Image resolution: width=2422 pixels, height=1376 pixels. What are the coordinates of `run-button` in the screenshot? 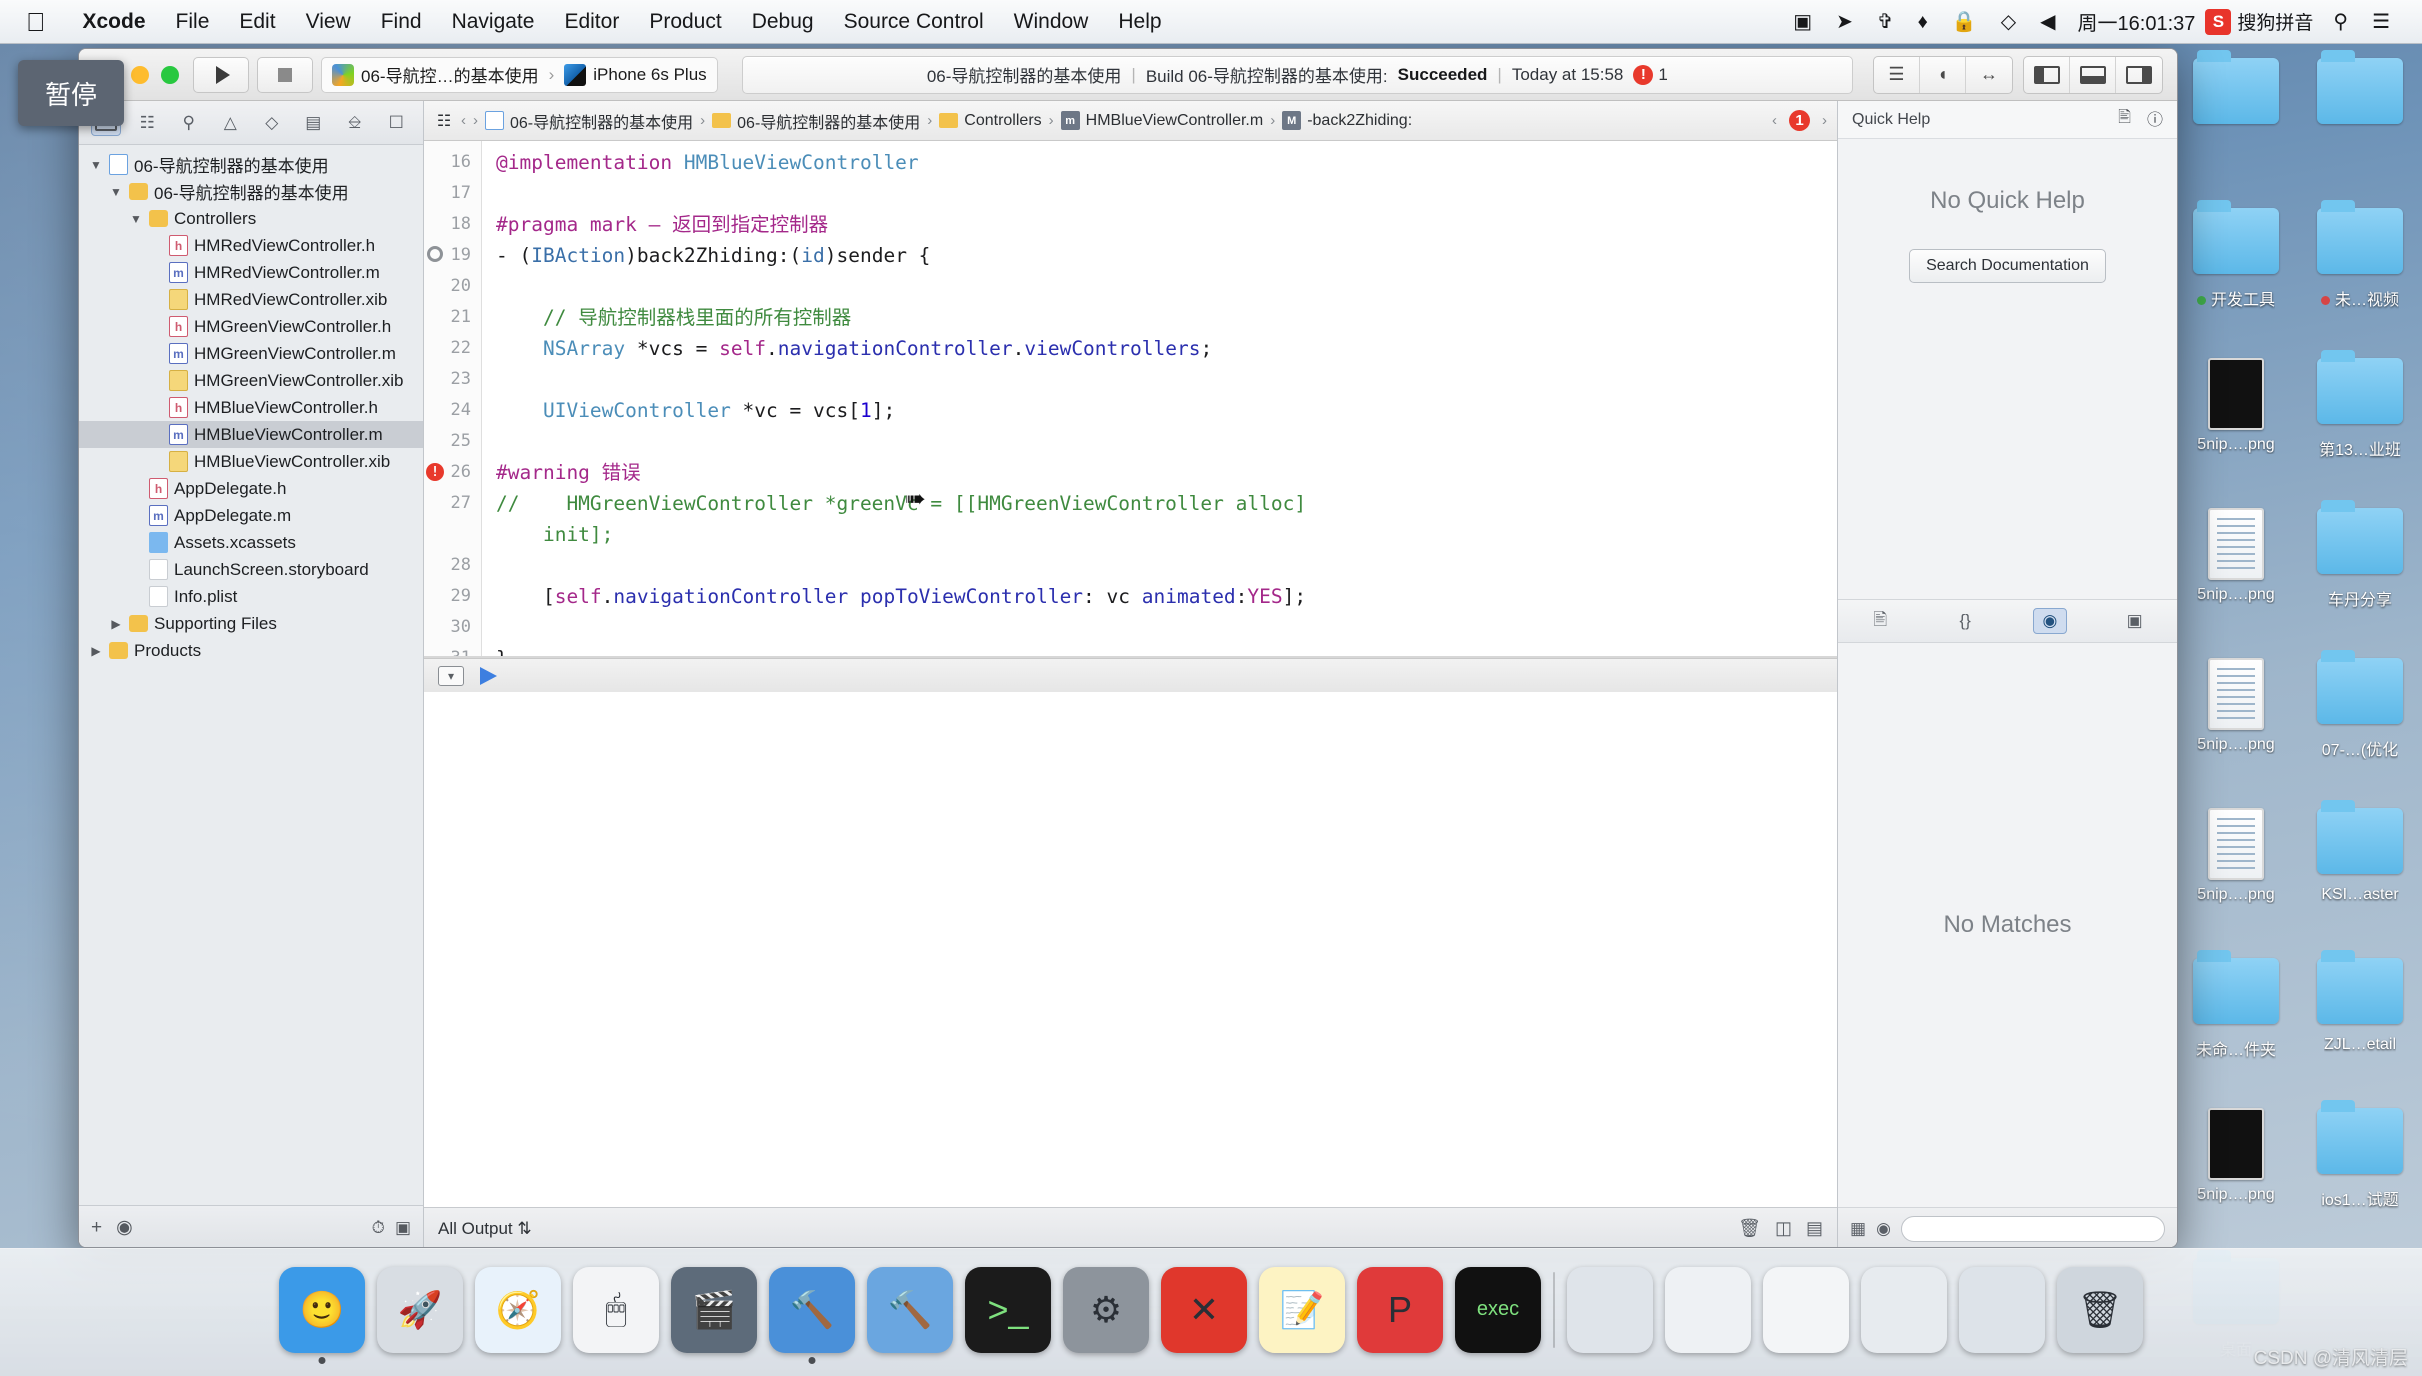 It's located at (221, 74).